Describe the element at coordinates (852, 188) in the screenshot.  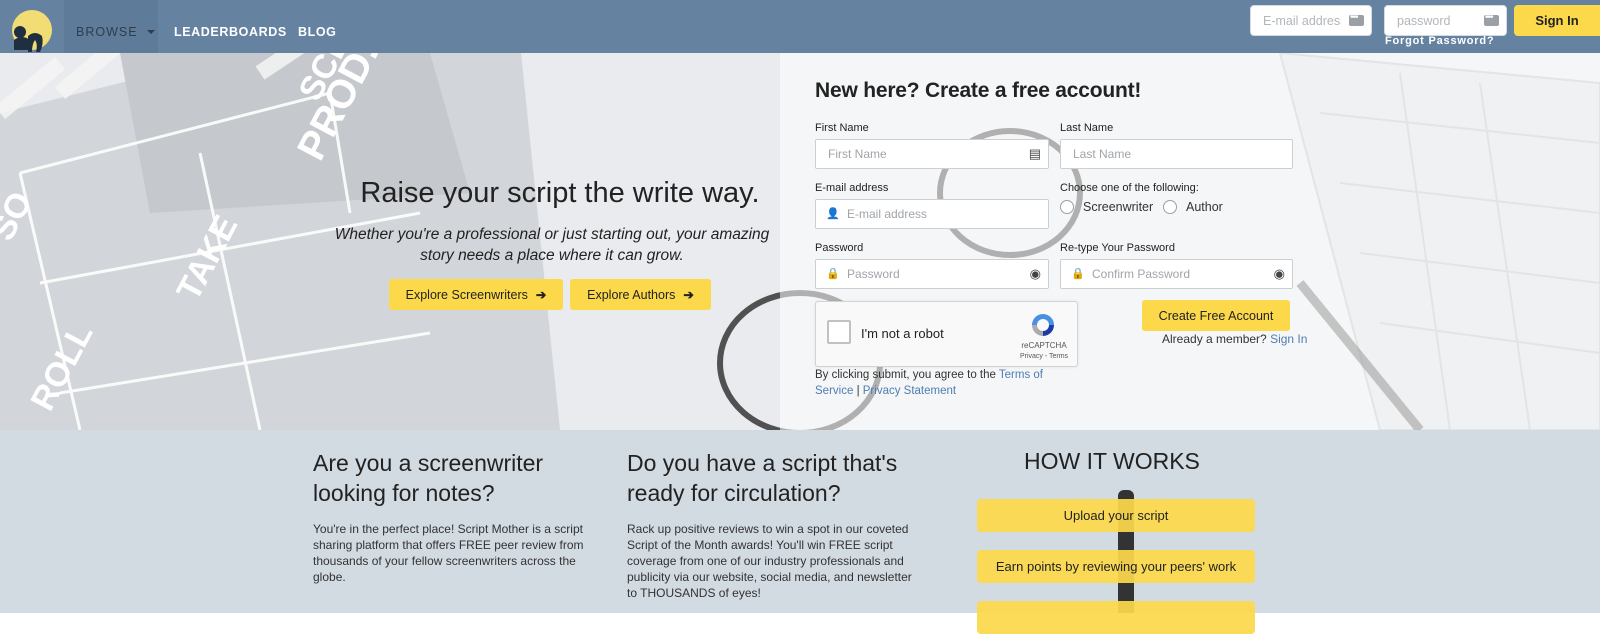
I see `email-label: E-mail address` at that location.